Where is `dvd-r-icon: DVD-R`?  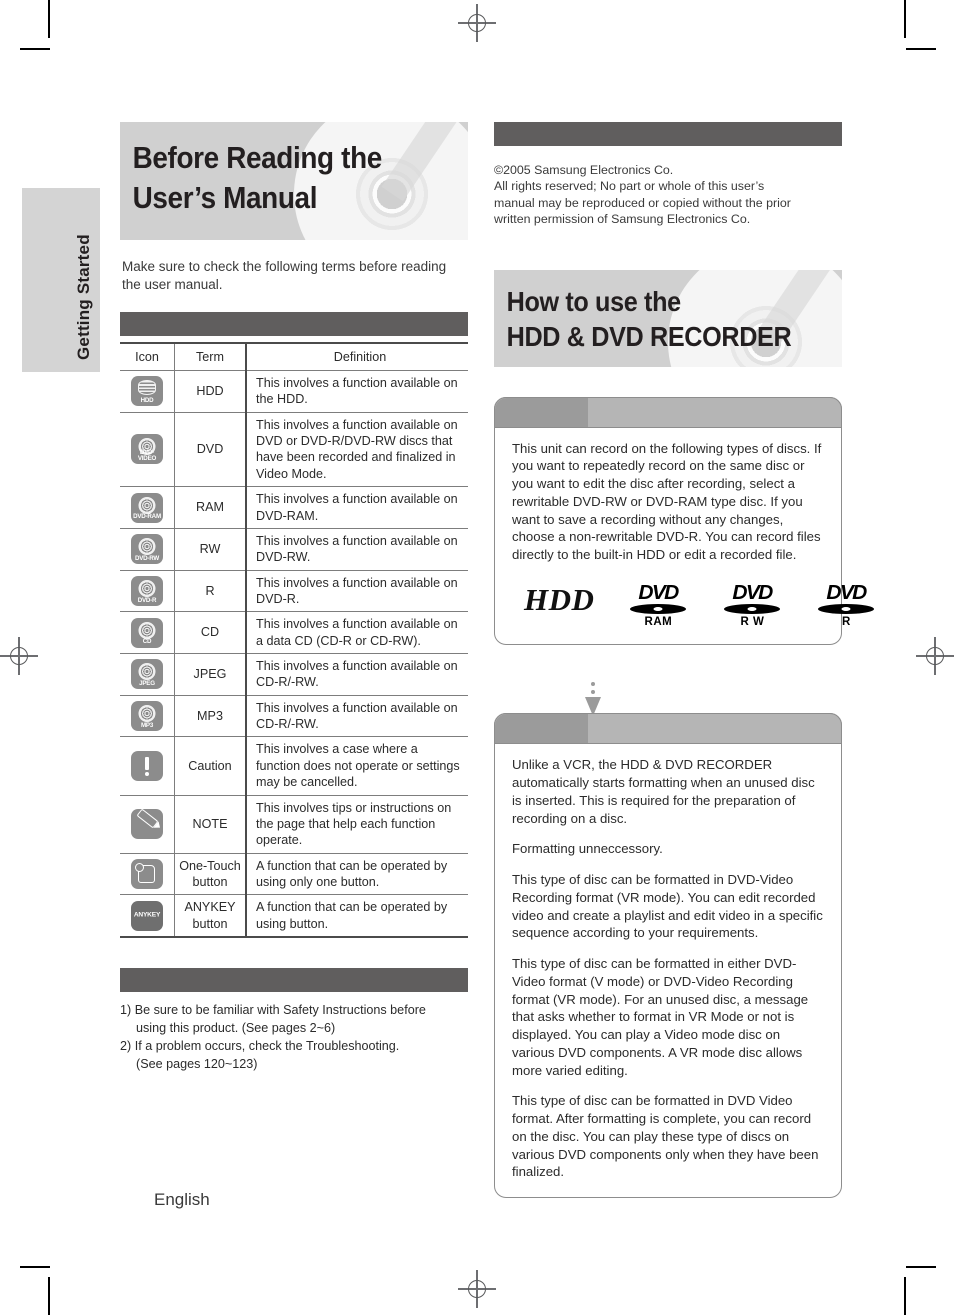
dvd-r-icon: DVD-R is located at coordinates (147, 590).